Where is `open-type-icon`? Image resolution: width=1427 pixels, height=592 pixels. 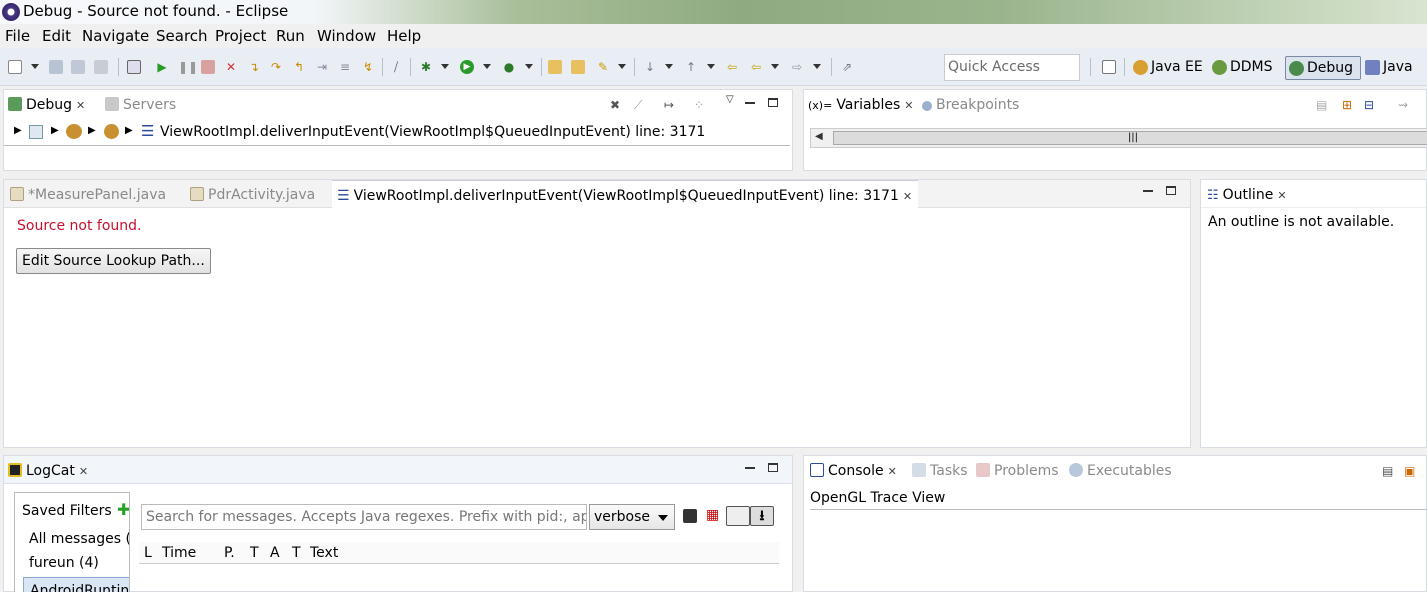 open-type-icon is located at coordinates (555, 67).